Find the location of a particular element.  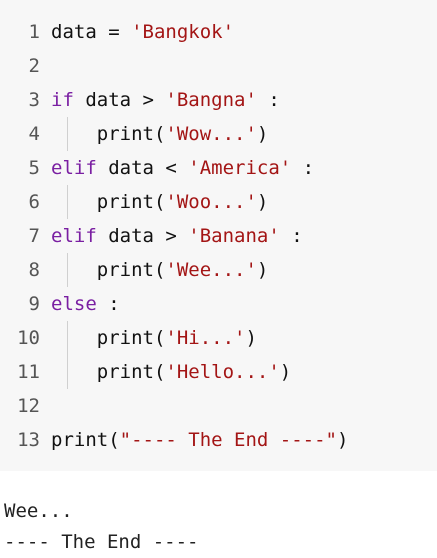

code-text: print('Woo...') is located at coordinates (160, 202).